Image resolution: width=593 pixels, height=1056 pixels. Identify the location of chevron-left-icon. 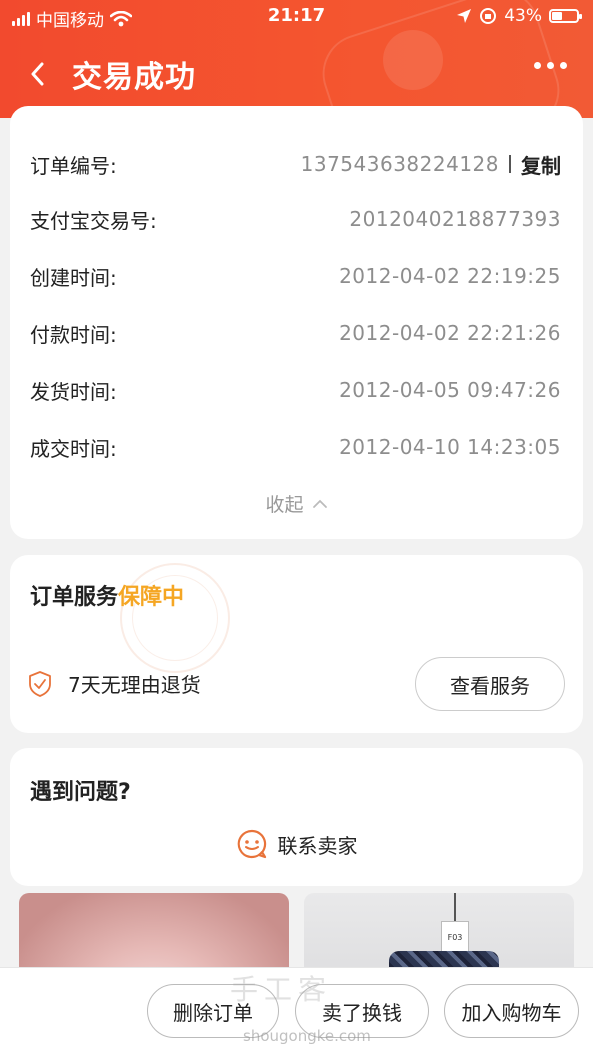
(37, 74).